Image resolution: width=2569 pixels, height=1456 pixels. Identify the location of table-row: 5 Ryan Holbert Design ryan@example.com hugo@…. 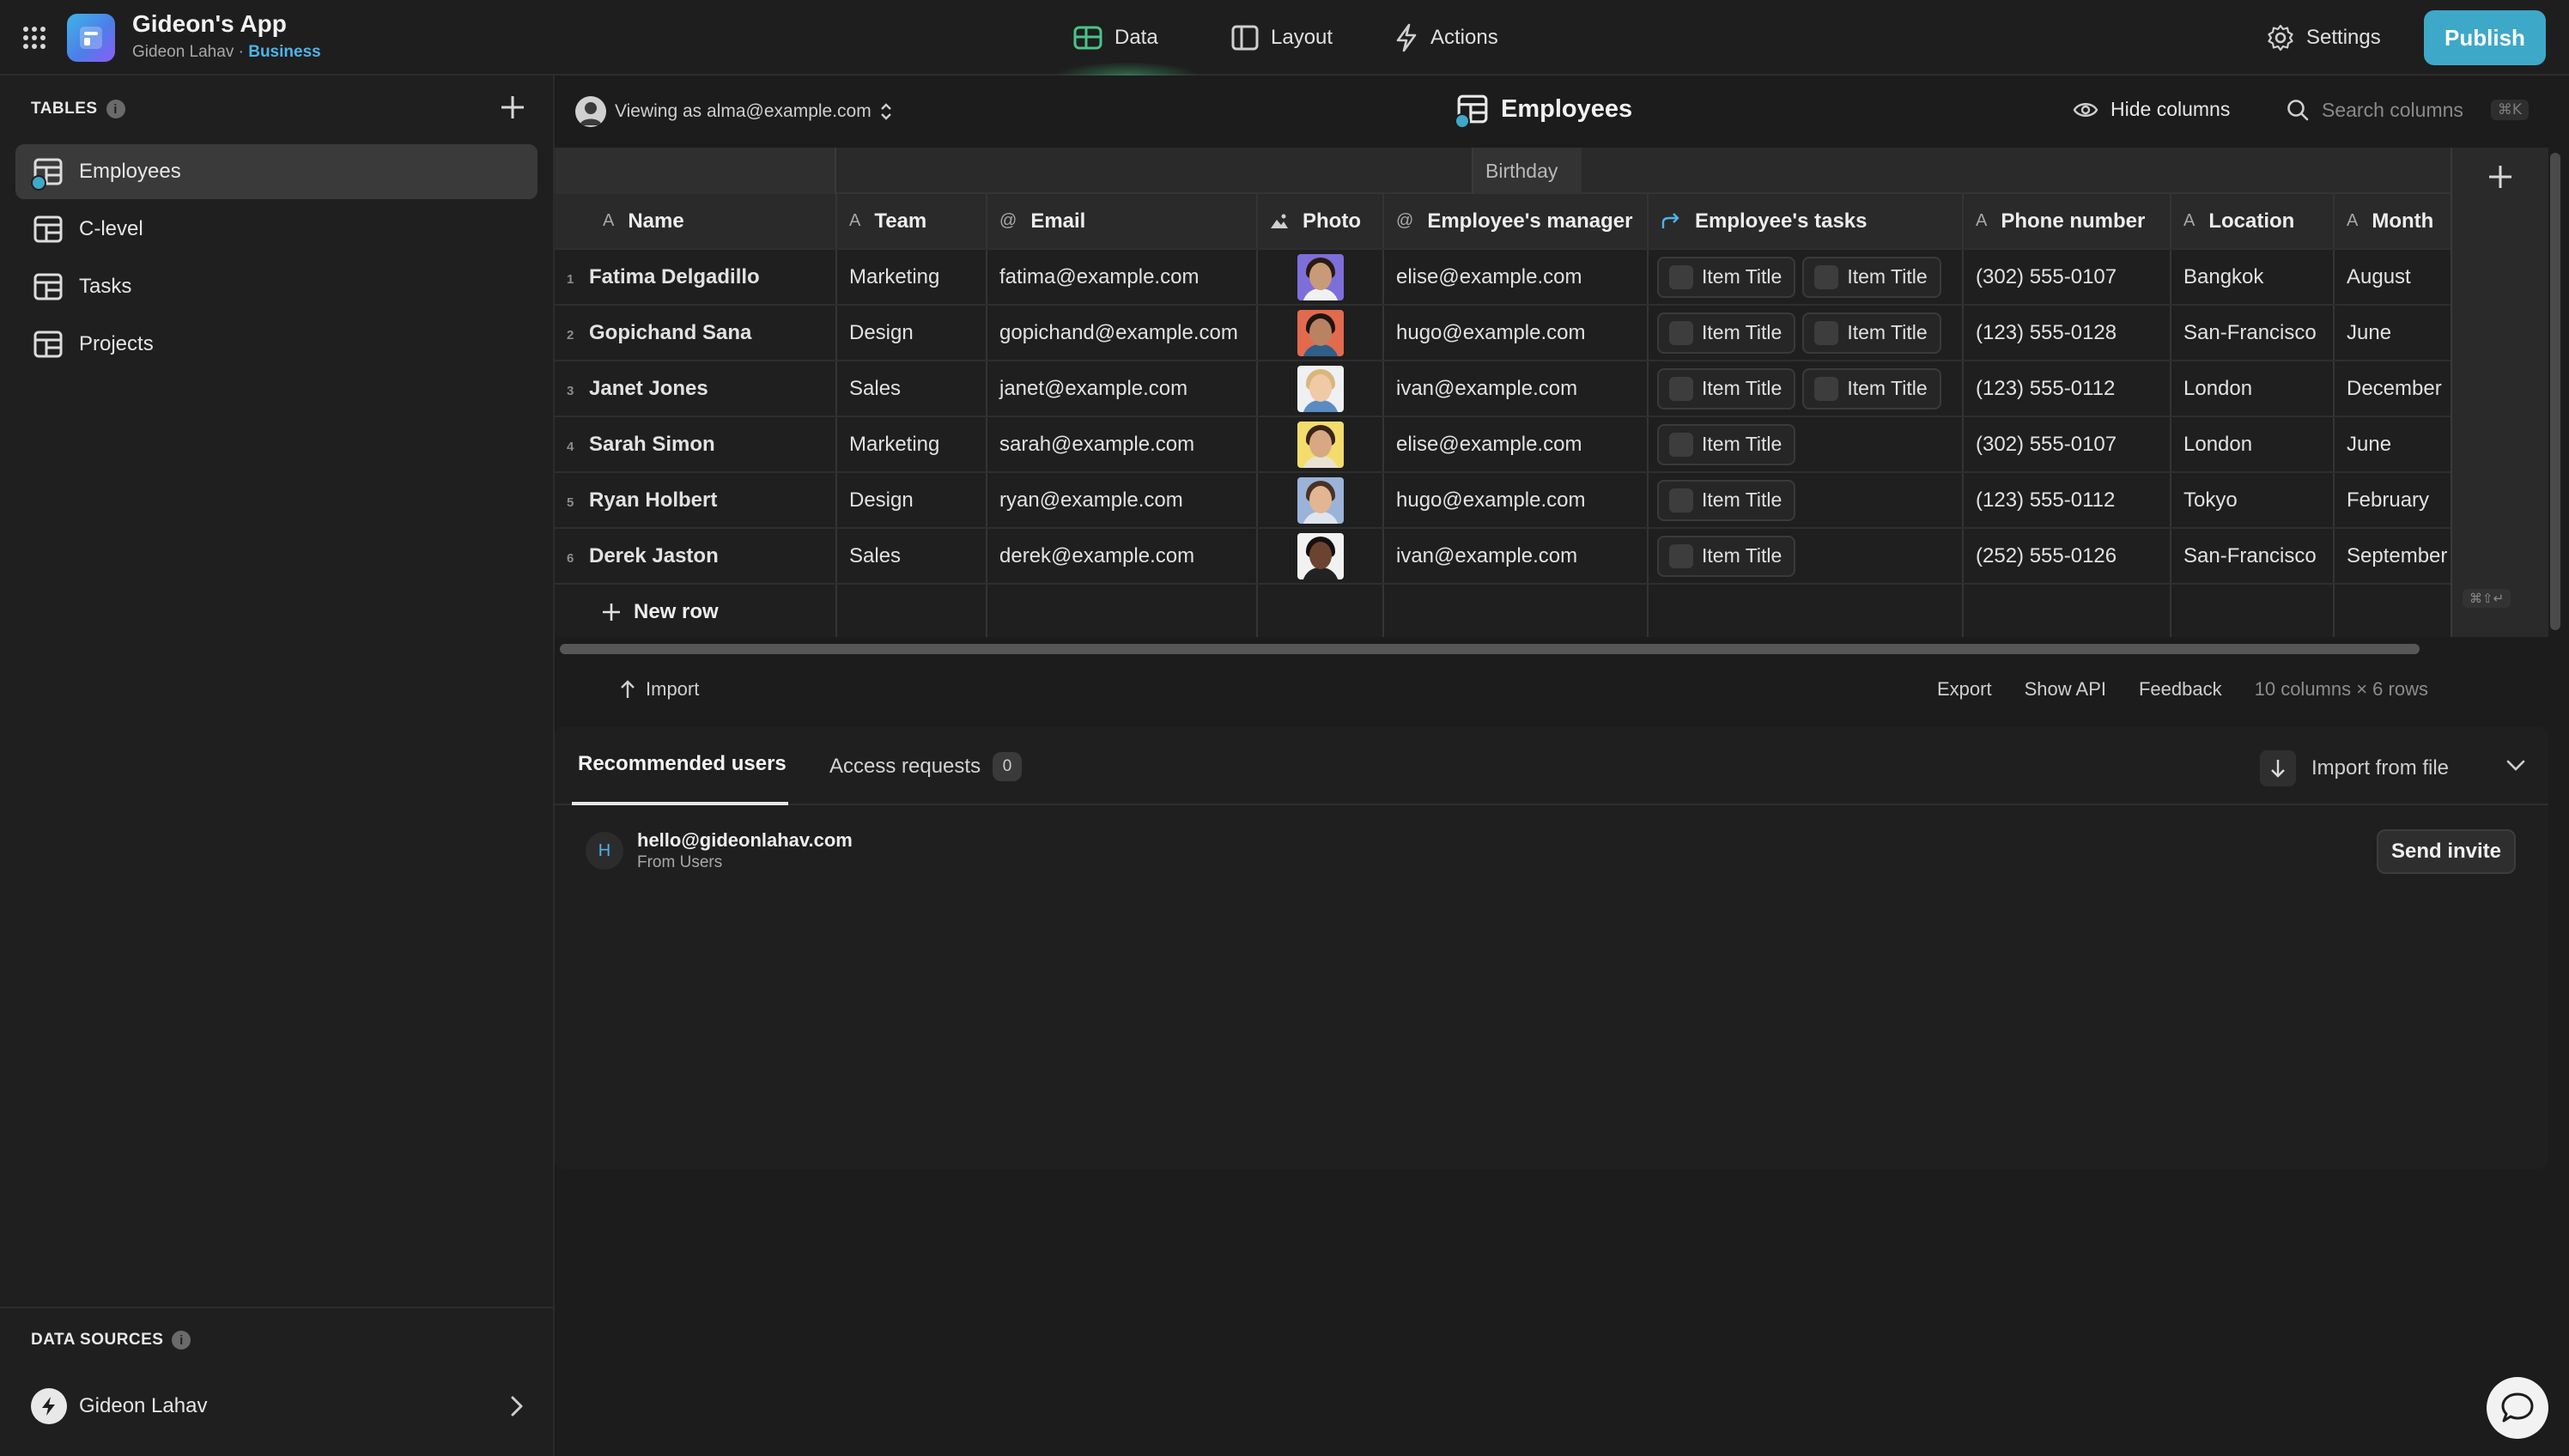
(1509, 500).